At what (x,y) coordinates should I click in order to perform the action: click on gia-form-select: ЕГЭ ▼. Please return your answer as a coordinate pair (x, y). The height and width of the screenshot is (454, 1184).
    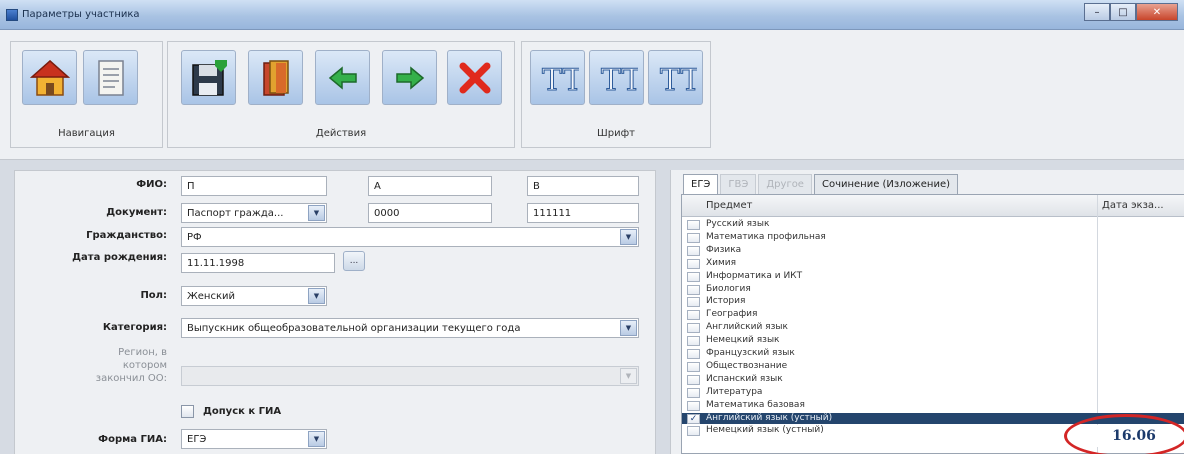
    Looking at the image, I should click on (254, 439).